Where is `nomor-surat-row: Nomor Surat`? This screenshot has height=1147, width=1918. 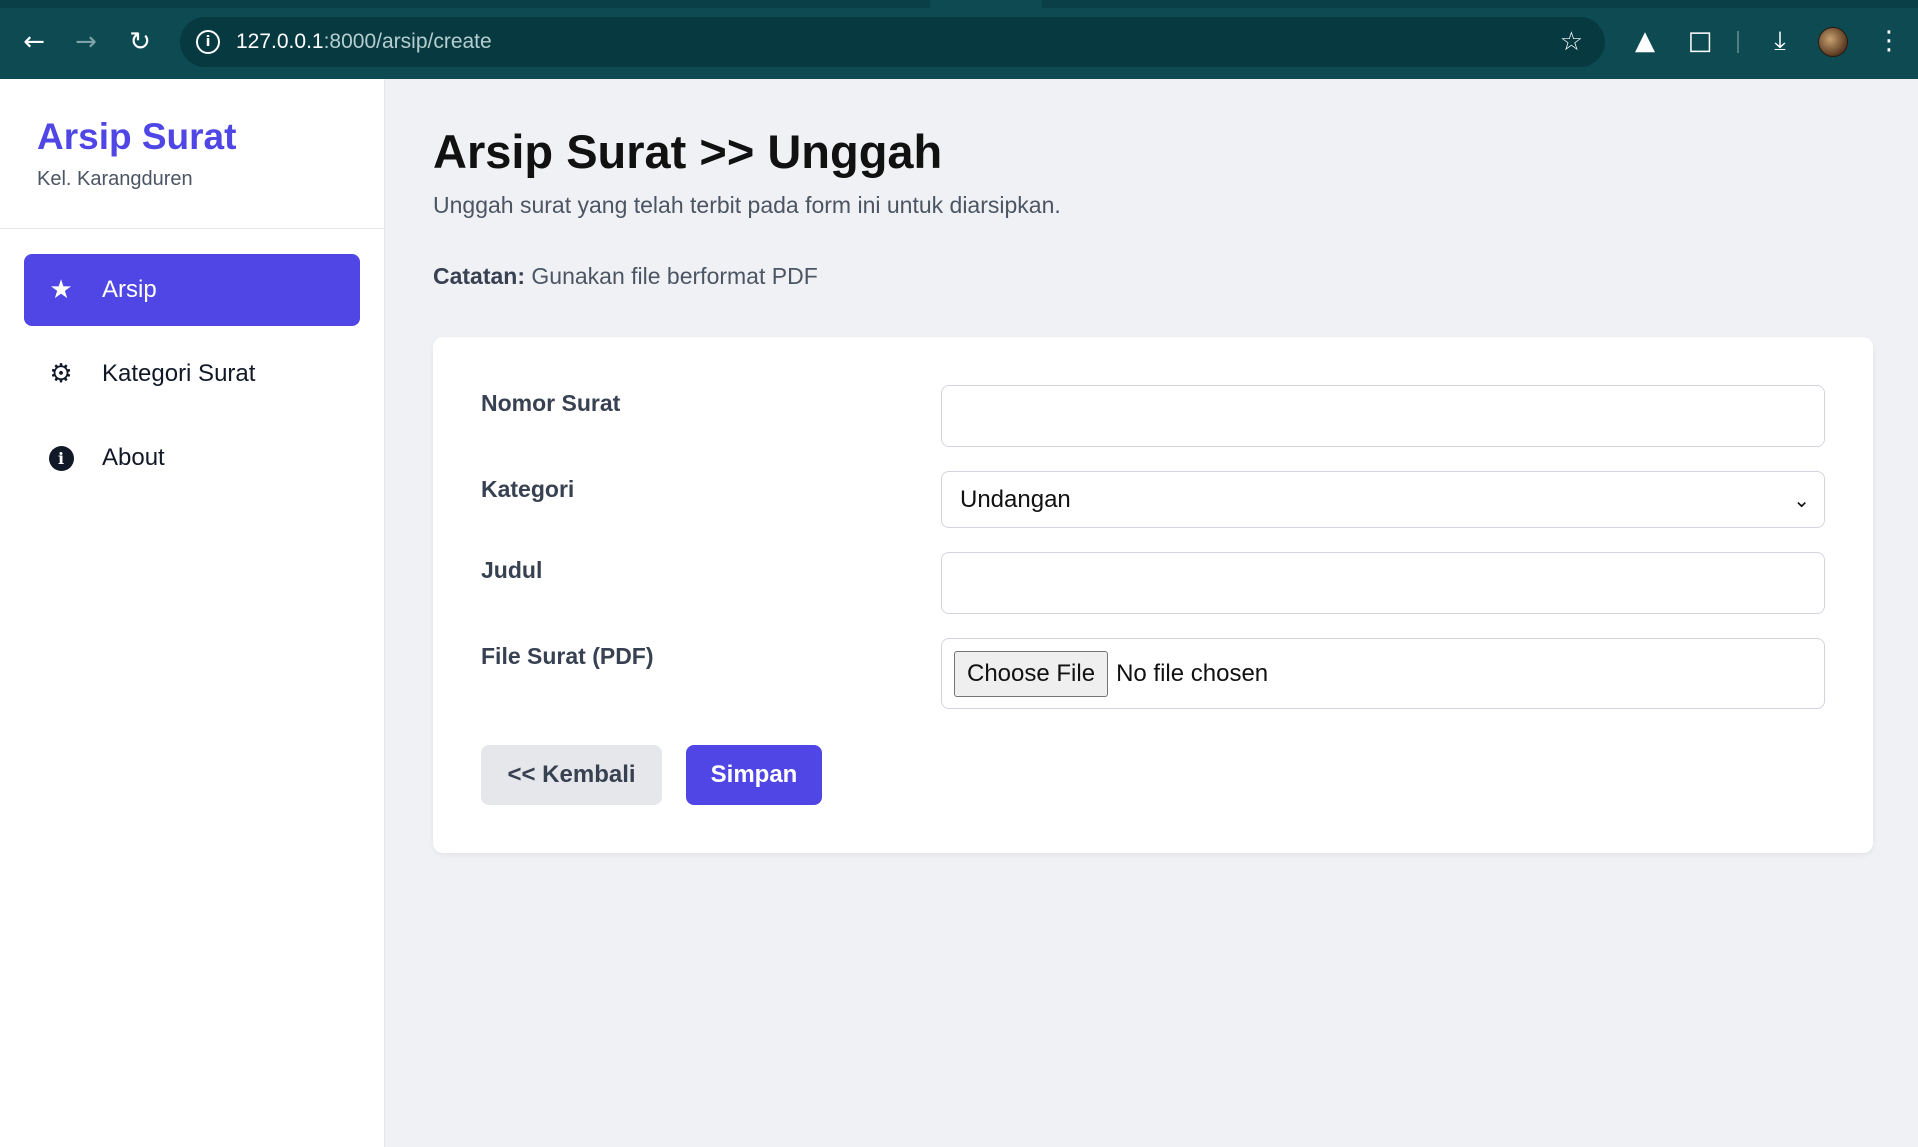 nomor-surat-row: Nomor Surat is located at coordinates (1153, 416).